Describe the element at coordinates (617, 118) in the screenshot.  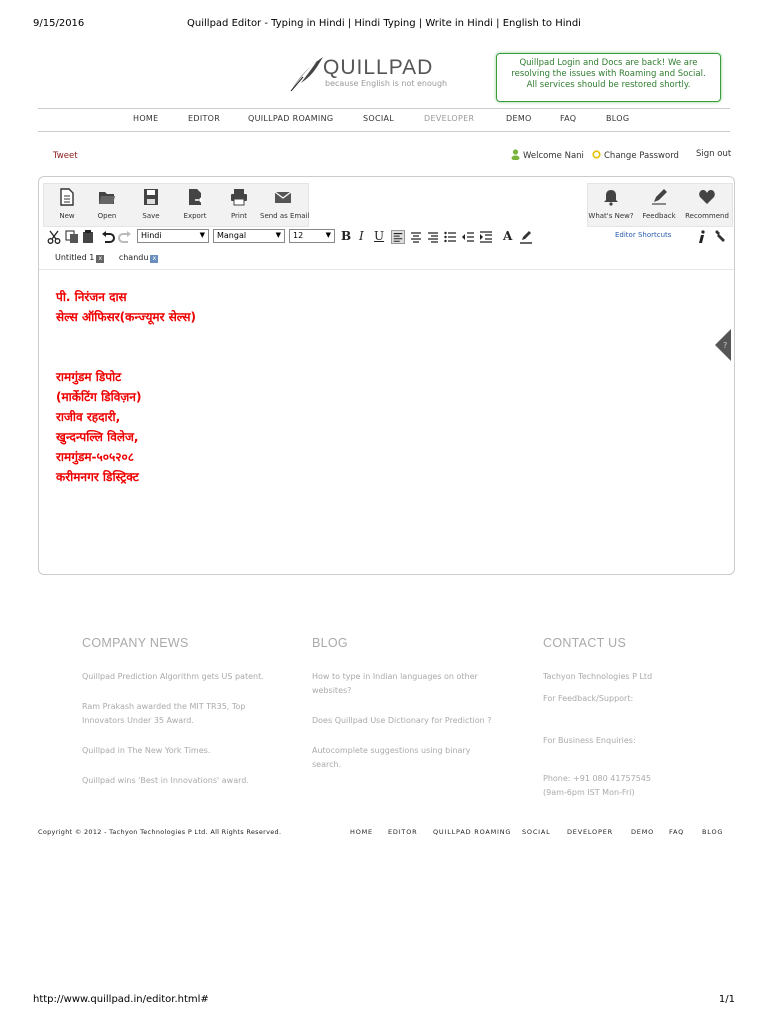
I see `nav-blog: BLOG` at that location.